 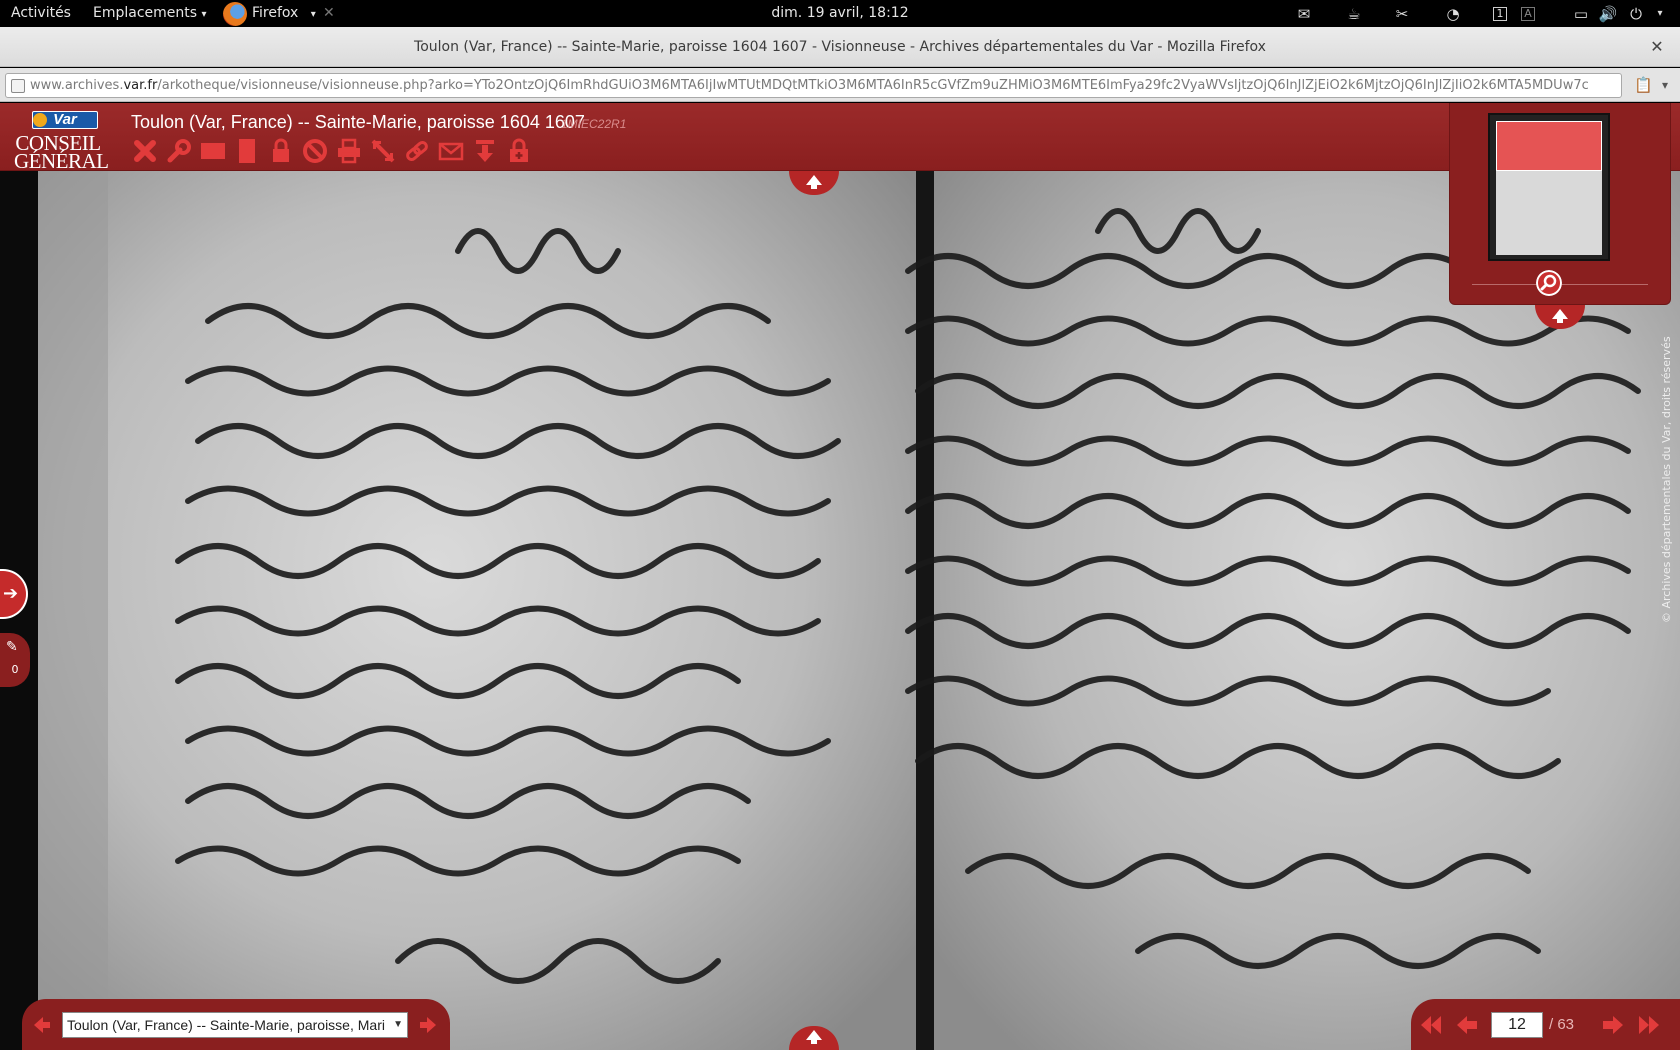 I want to click on open-side-panel-button: ➔, so click(x=14, y=594).